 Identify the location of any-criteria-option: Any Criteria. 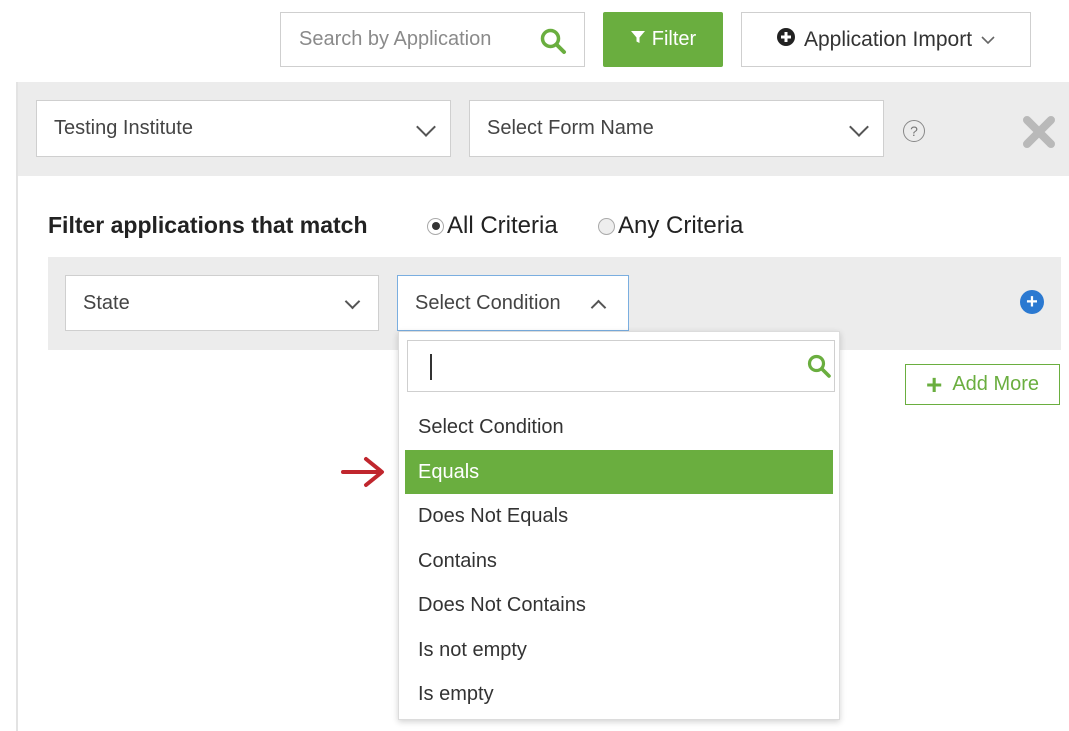
(670, 226).